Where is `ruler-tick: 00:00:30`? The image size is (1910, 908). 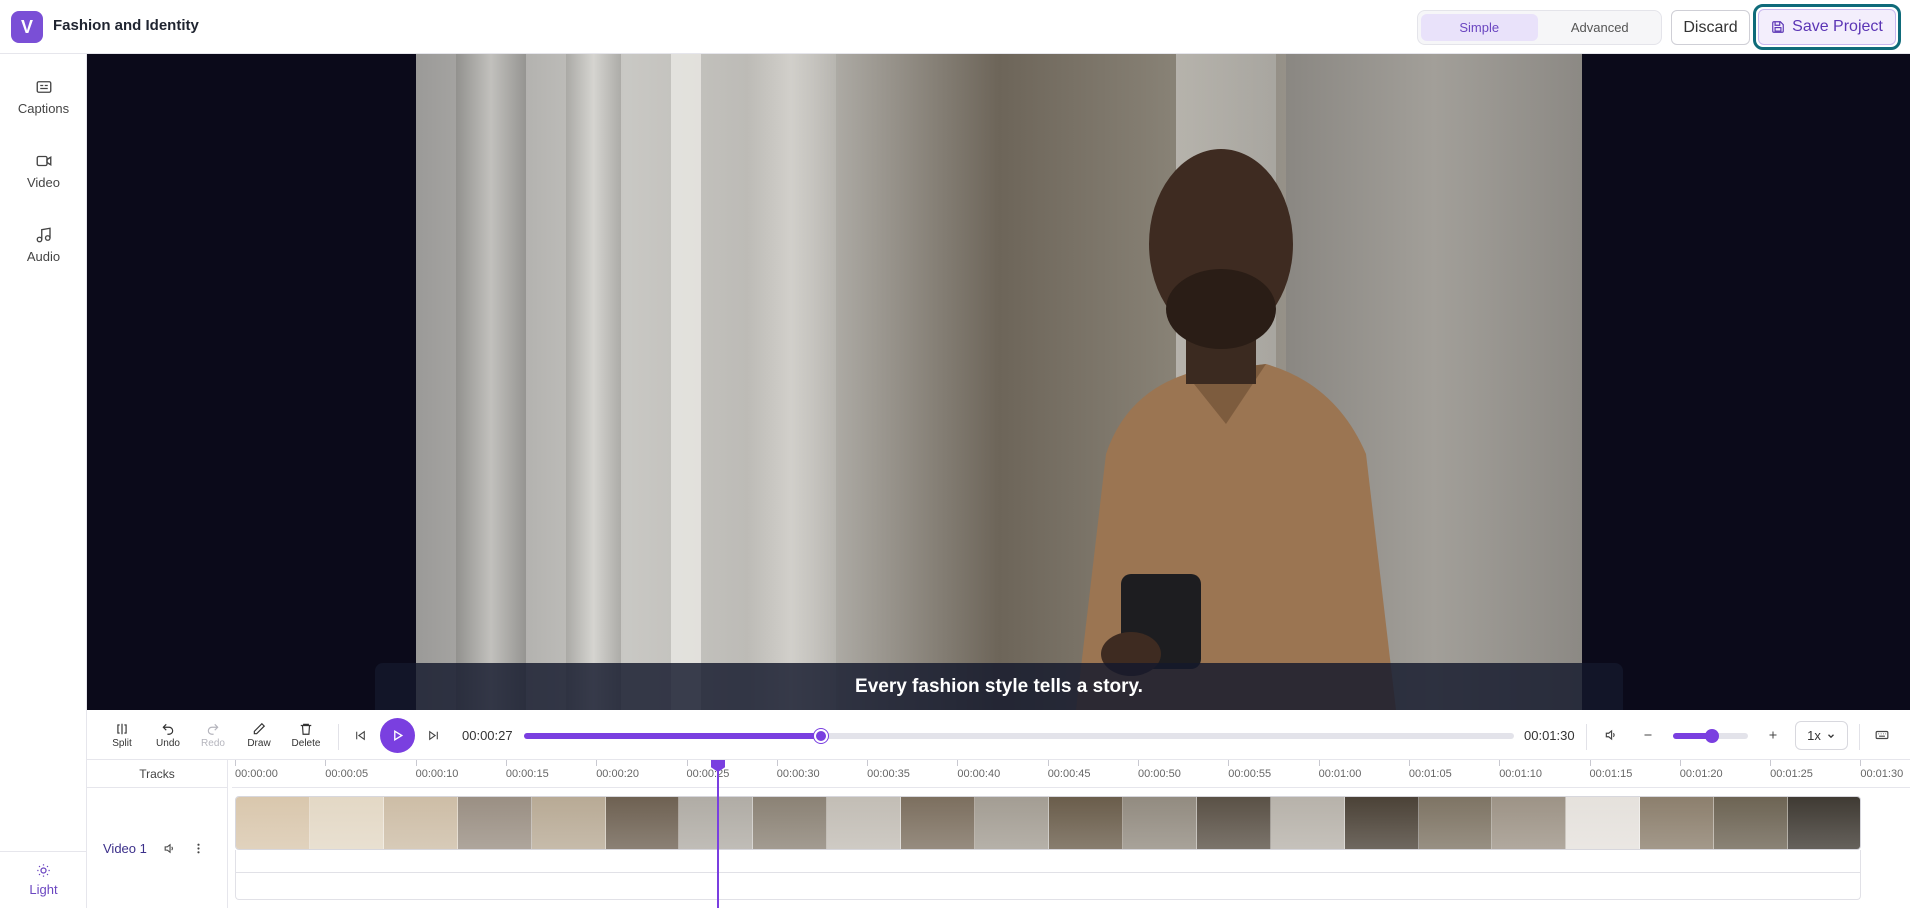 ruler-tick: 00:00:30 is located at coordinates (798, 770).